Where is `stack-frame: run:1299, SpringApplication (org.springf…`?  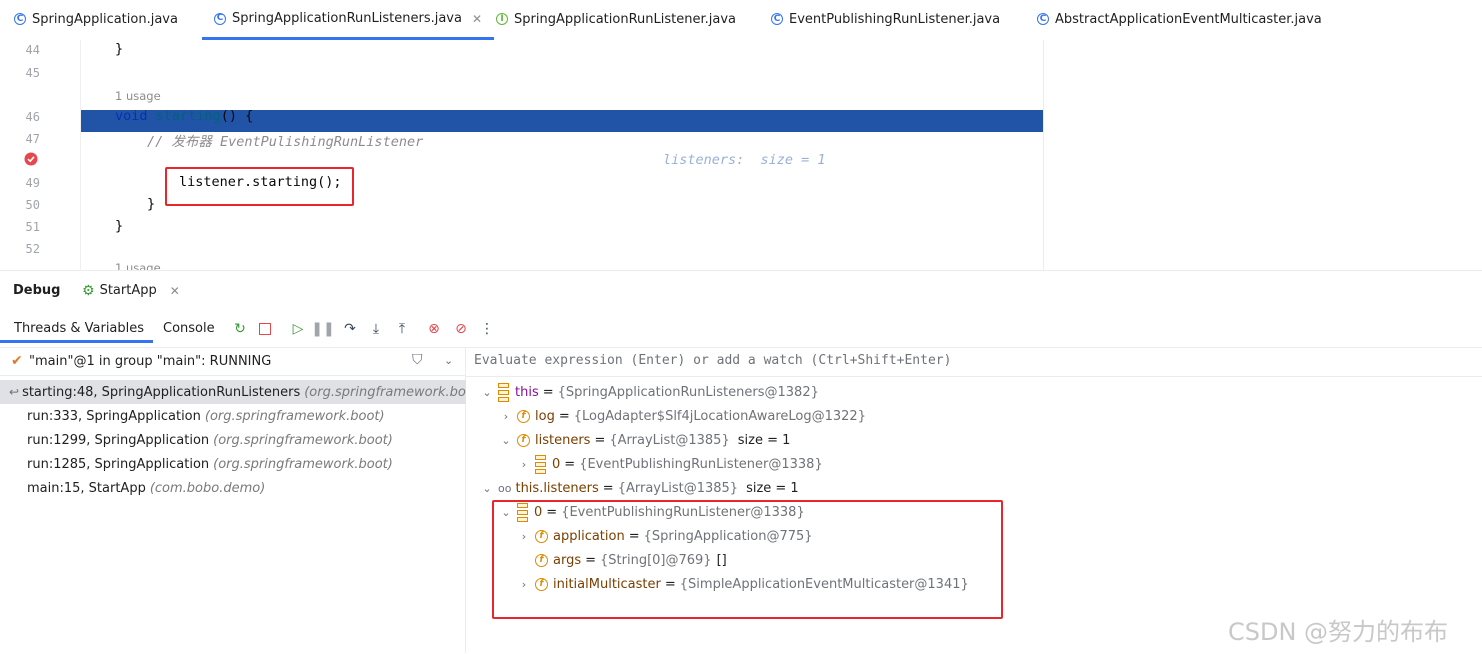 stack-frame: run:1299, SpringApplication (org.springf… is located at coordinates (233, 440).